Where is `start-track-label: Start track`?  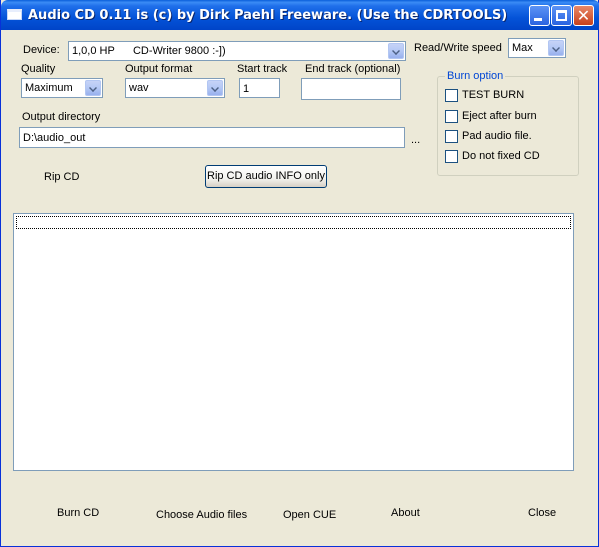 start-track-label: Start track is located at coordinates (262, 69).